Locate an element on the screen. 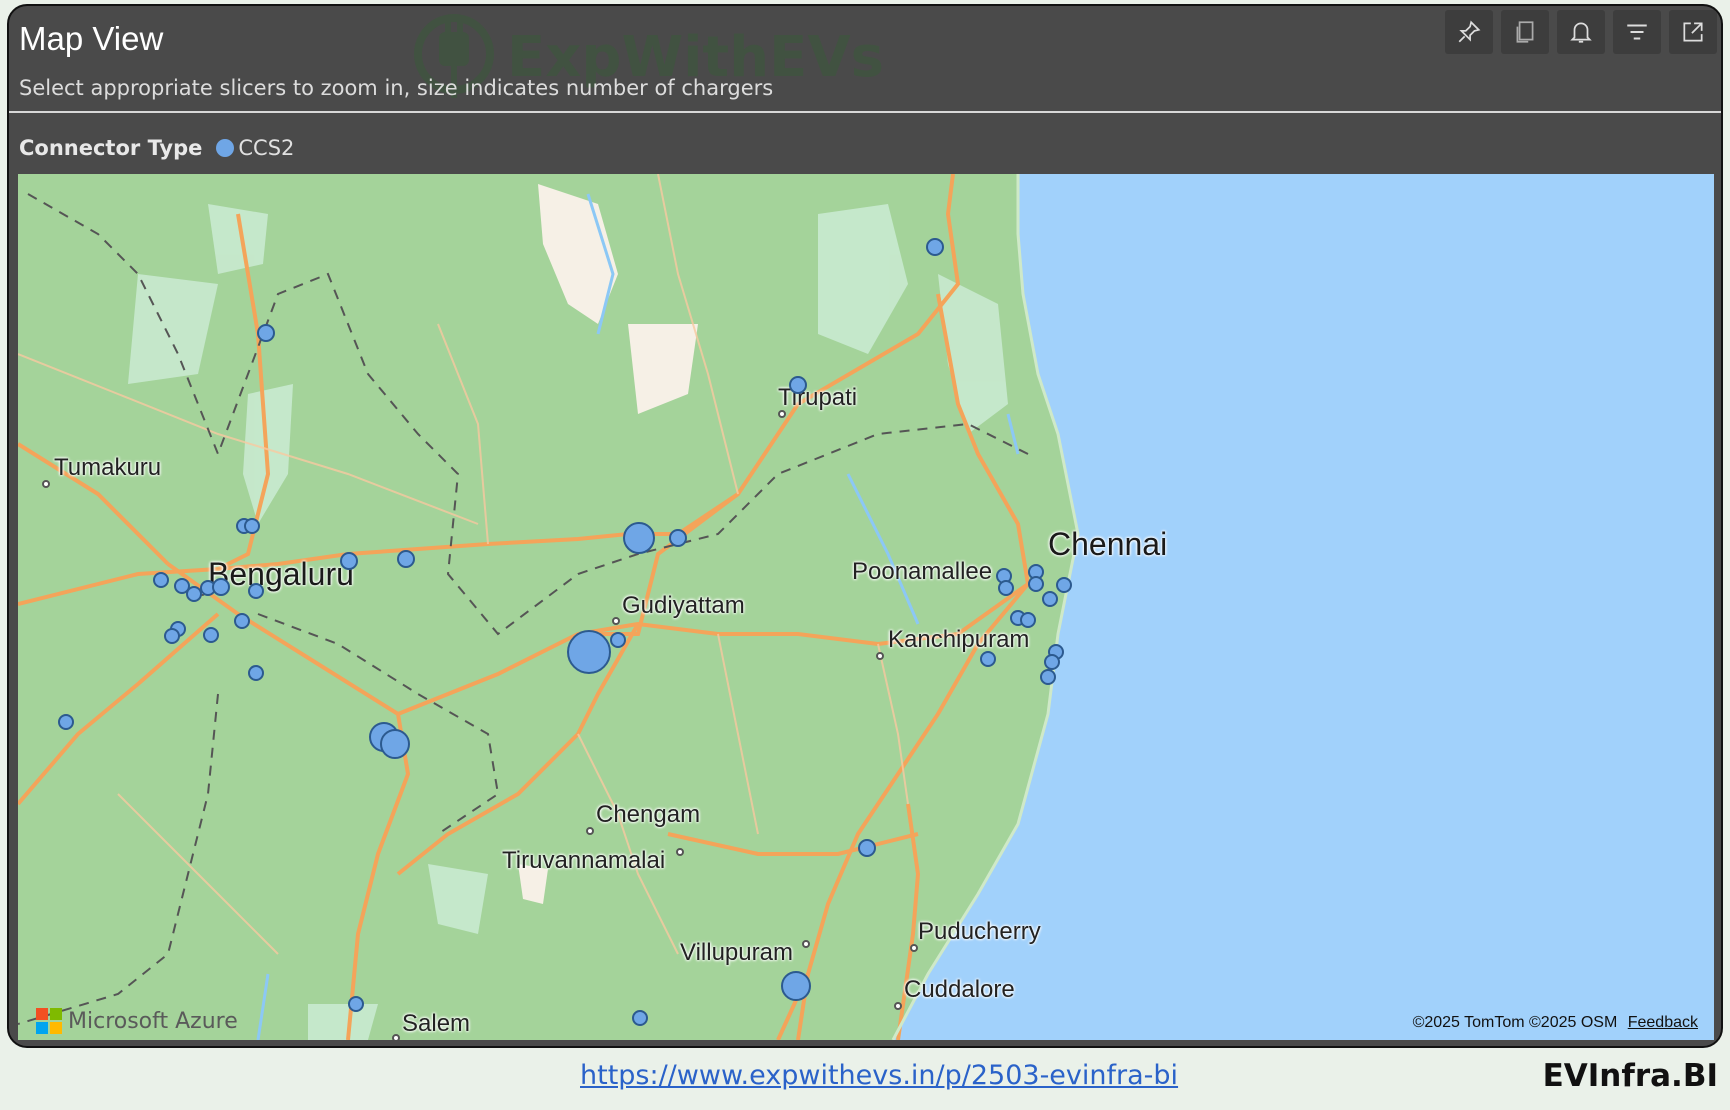  legend-item-ccs2: CCS2 is located at coordinates (255, 148).